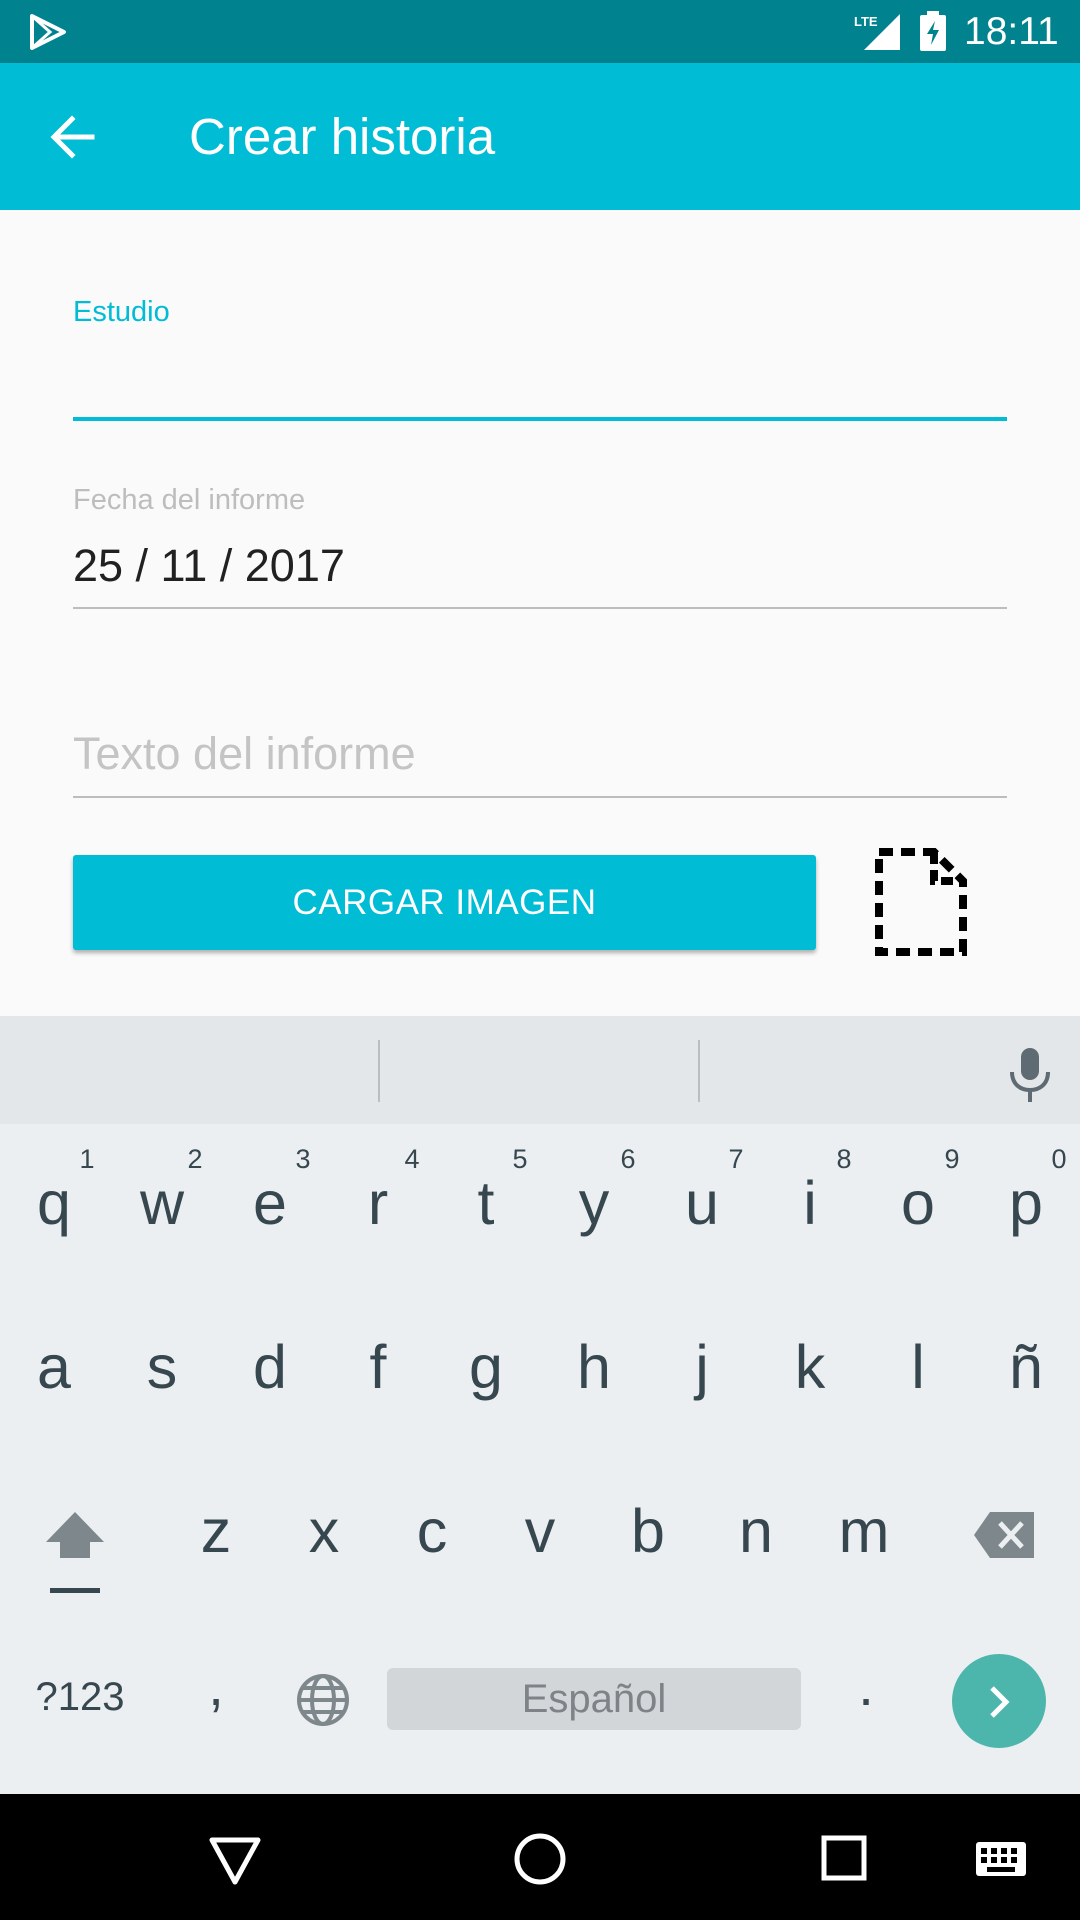  What do you see at coordinates (918, 1367) in the screenshot?
I see `key-l: l` at bounding box center [918, 1367].